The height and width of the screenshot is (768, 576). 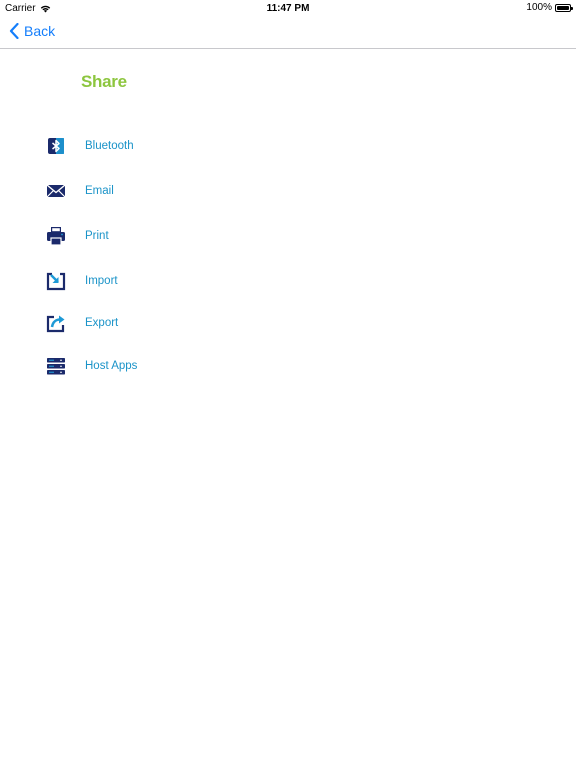 I want to click on menu-item-label: Host Apps, so click(x=111, y=366).